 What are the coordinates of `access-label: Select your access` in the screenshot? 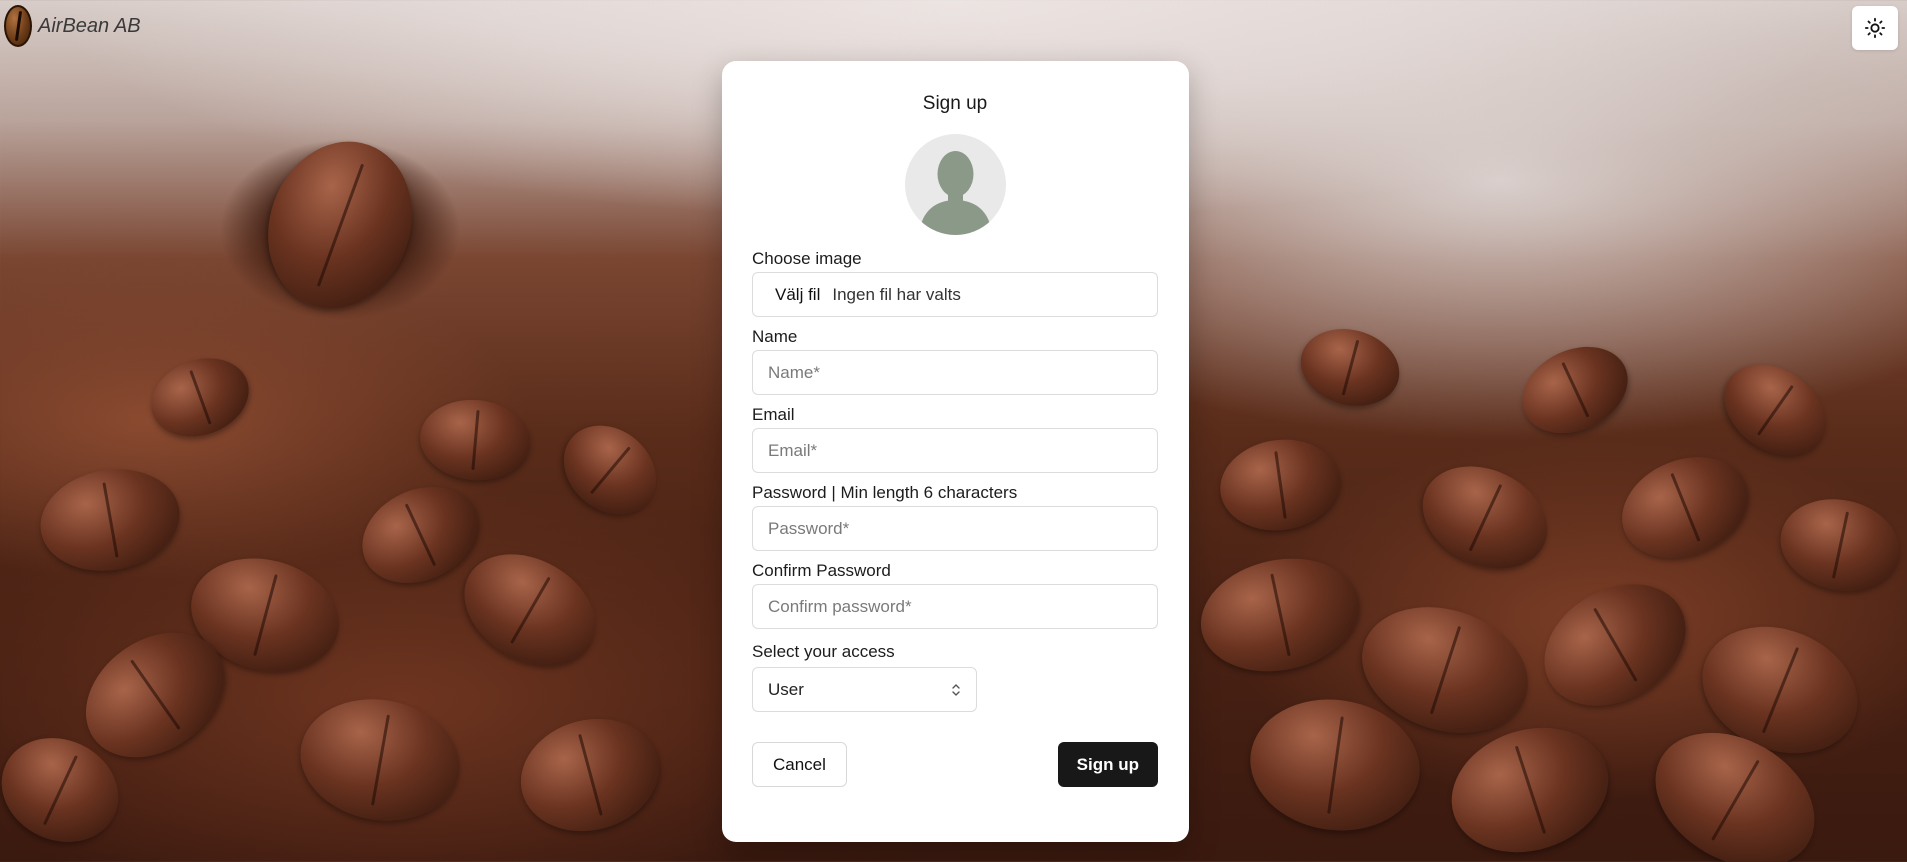 It's located at (823, 651).